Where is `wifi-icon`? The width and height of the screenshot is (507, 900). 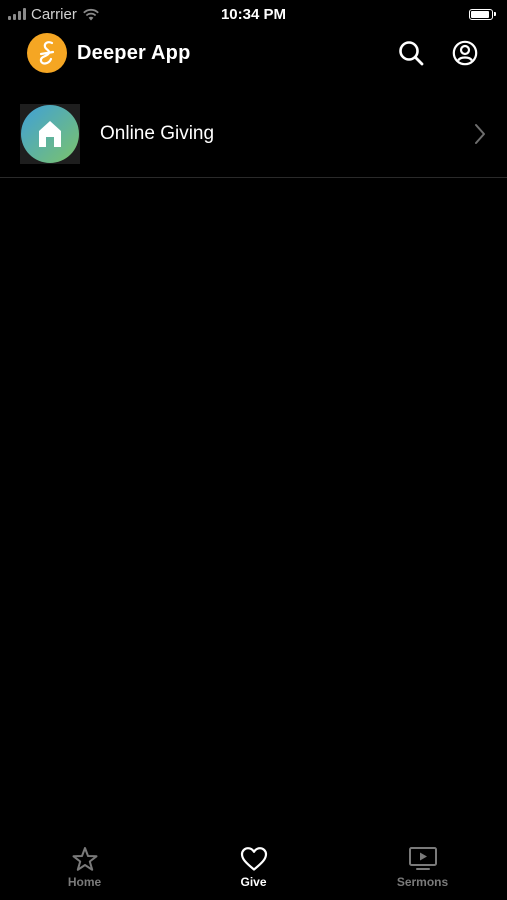 wifi-icon is located at coordinates (91, 14).